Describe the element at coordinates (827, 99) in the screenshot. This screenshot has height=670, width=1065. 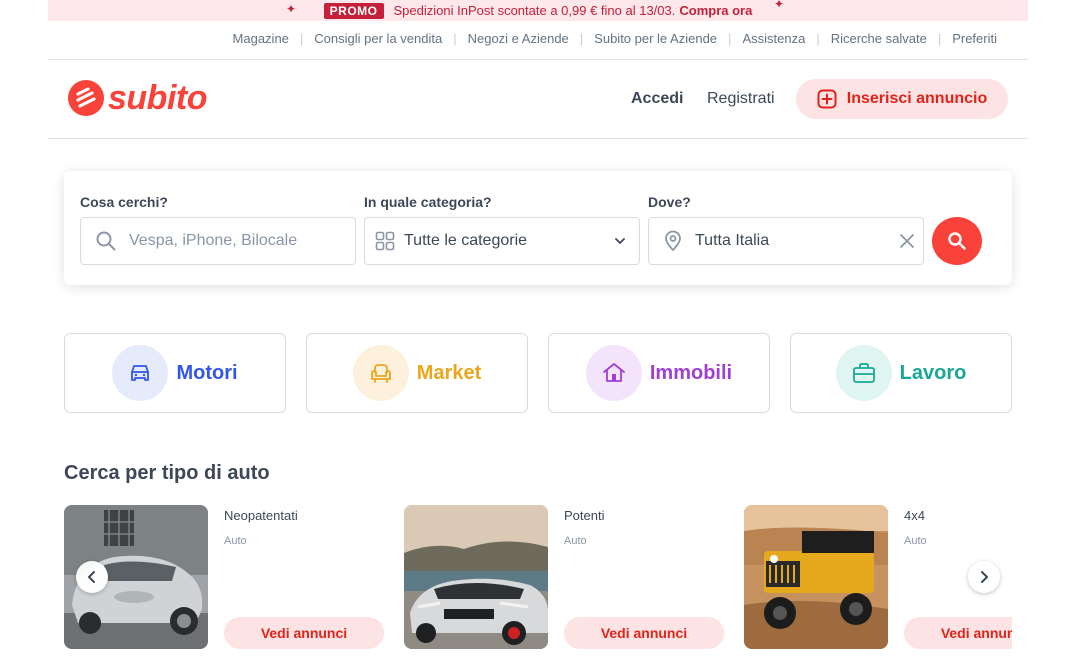
I see `plus-square-icon` at that location.